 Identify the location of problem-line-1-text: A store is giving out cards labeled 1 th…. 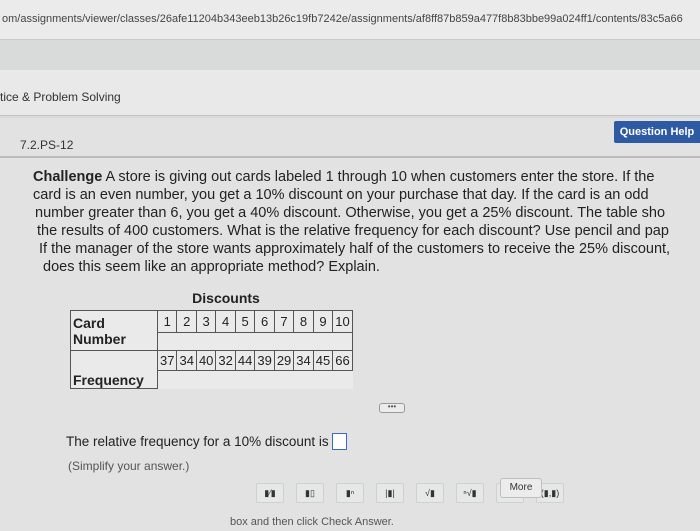
(380, 177).